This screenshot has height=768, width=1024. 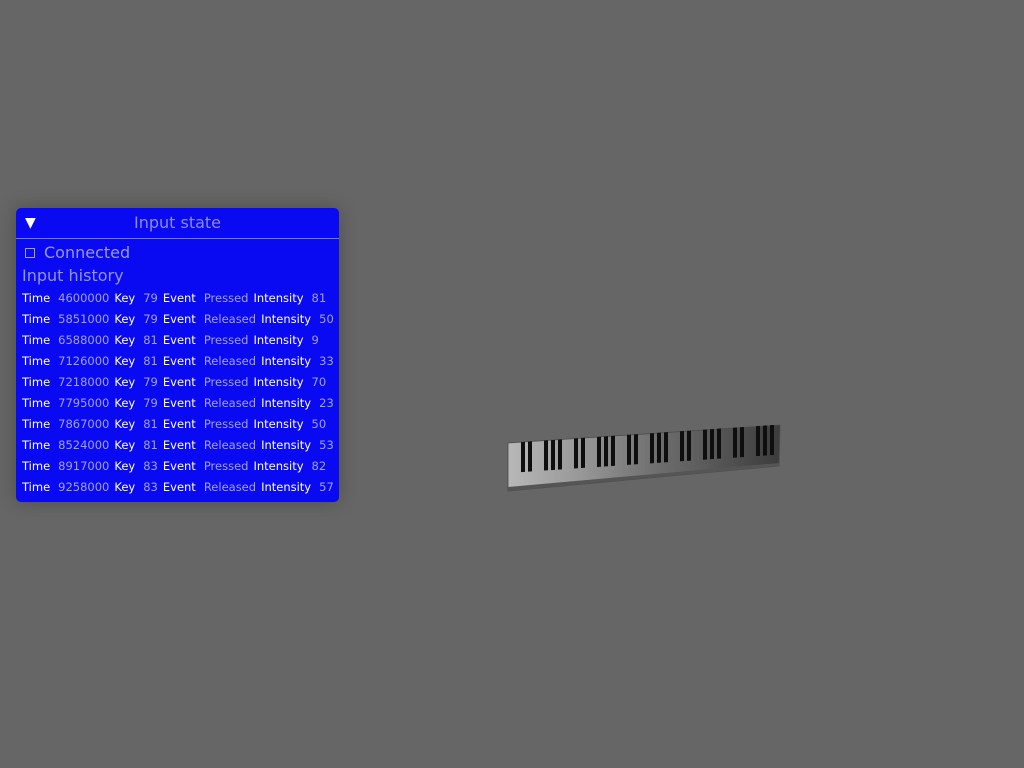 I want to click on connected-row: Connected, so click(x=77, y=253).